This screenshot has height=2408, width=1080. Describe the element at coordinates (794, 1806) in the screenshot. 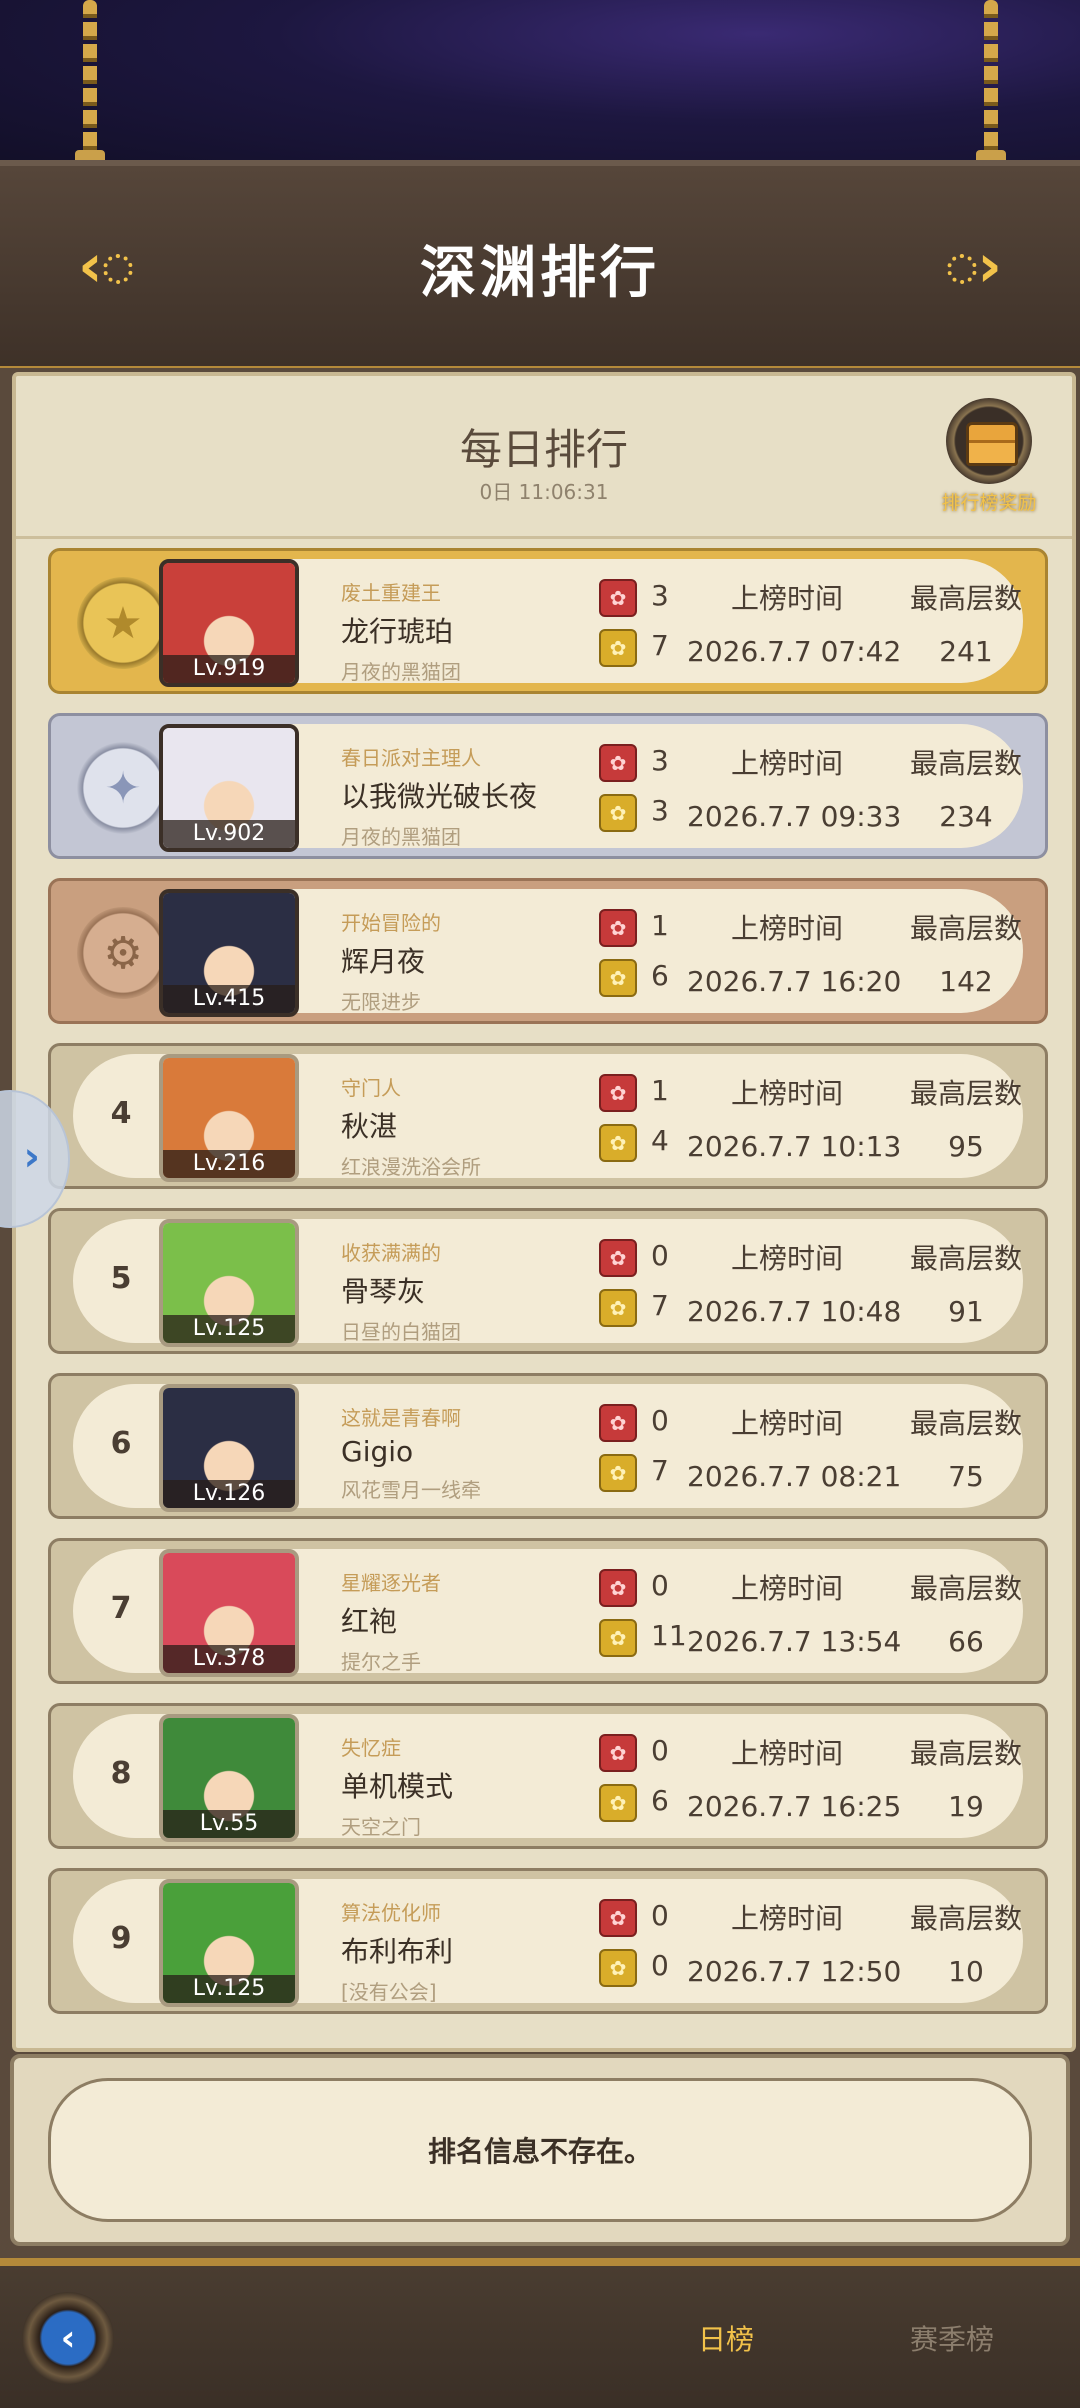

I see `list-time-value: 2026.7.7 16:25` at that location.